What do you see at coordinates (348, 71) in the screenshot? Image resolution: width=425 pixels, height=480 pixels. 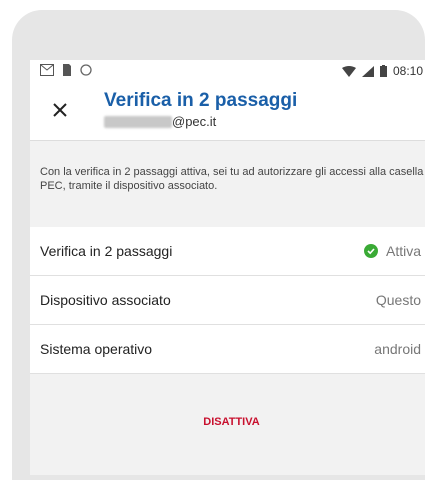 I see `wifi-icon` at bounding box center [348, 71].